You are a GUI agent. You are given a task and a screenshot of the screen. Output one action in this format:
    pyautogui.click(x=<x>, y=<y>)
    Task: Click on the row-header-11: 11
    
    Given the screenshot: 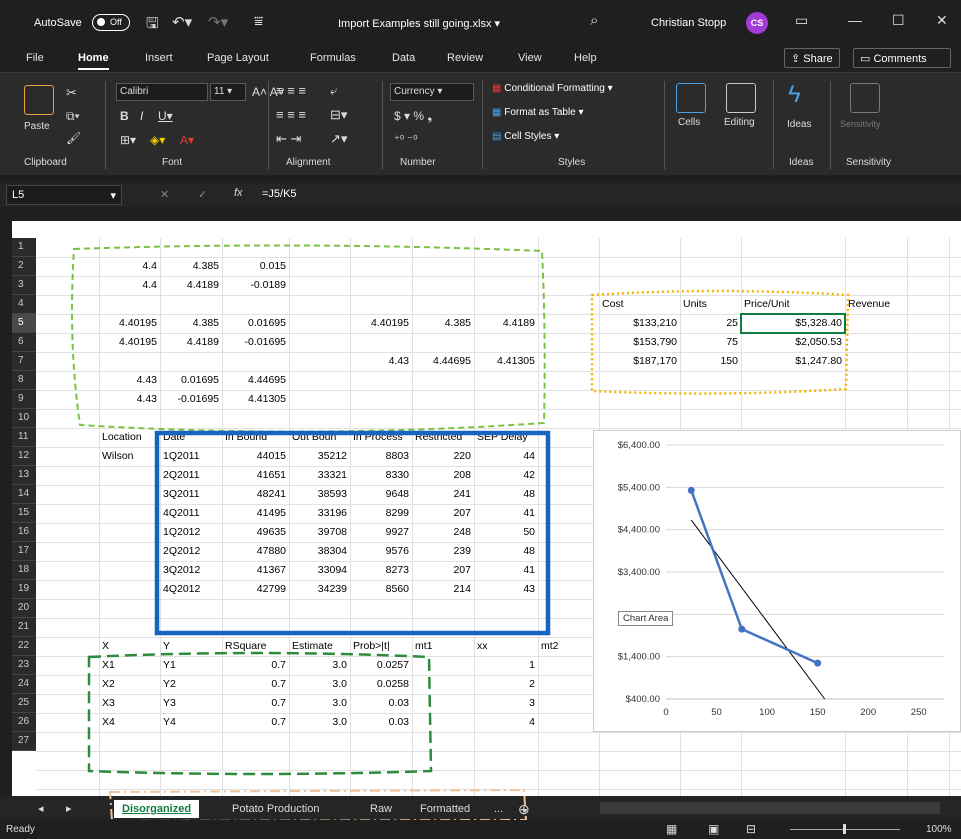 What is the action you would take?
    pyautogui.click(x=24, y=437)
    